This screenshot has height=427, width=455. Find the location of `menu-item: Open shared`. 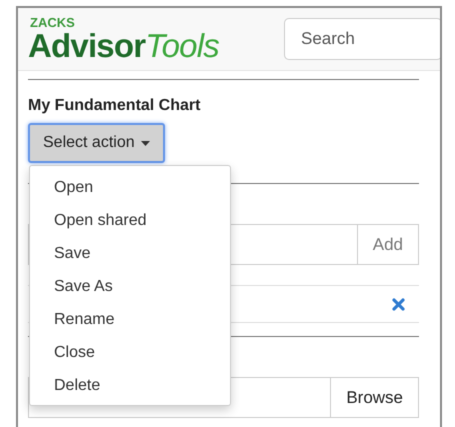

menu-item: Open shared is located at coordinates (130, 220).